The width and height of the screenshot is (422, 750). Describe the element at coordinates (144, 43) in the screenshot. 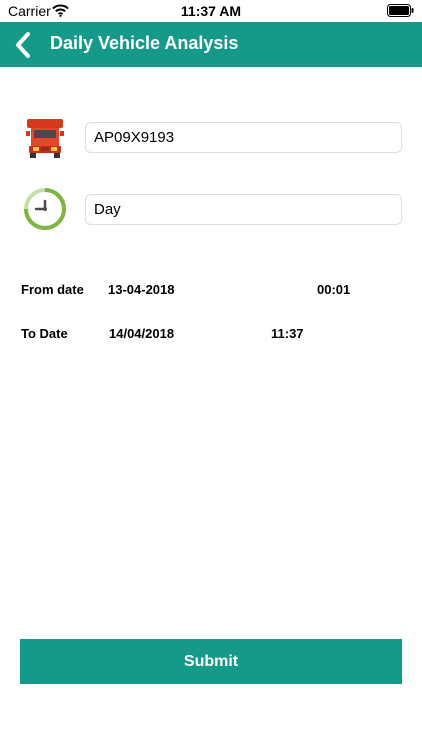

I see `page-title: Daily Vehicle Analysis` at that location.